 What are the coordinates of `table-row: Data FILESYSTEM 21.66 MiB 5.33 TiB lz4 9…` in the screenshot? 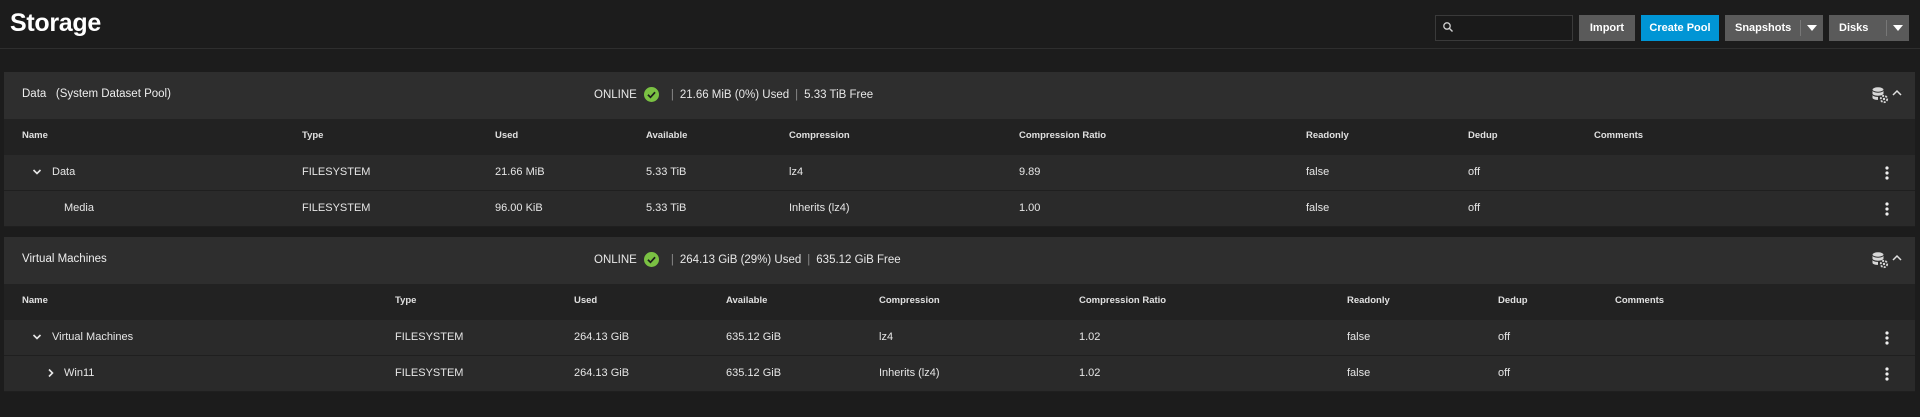 It's located at (959, 173).